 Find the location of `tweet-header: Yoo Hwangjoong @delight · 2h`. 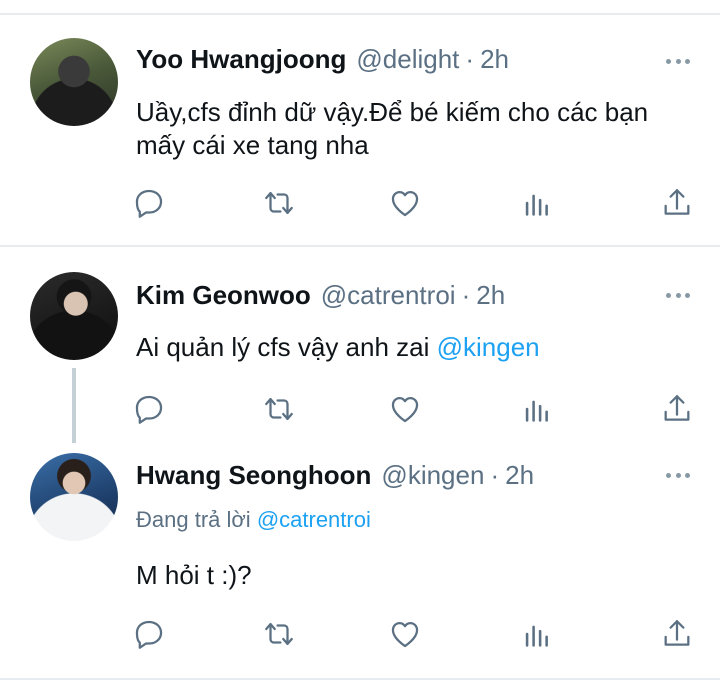

tweet-header: Yoo Hwangjoong @delight · 2h is located at coordinates (322, 59).